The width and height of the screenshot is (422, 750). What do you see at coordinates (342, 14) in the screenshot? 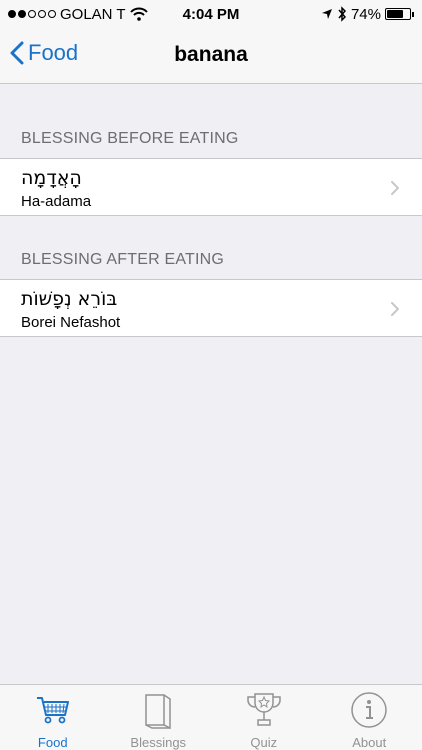
I see `bluetooth-icon` at bounding box center [342, 14].